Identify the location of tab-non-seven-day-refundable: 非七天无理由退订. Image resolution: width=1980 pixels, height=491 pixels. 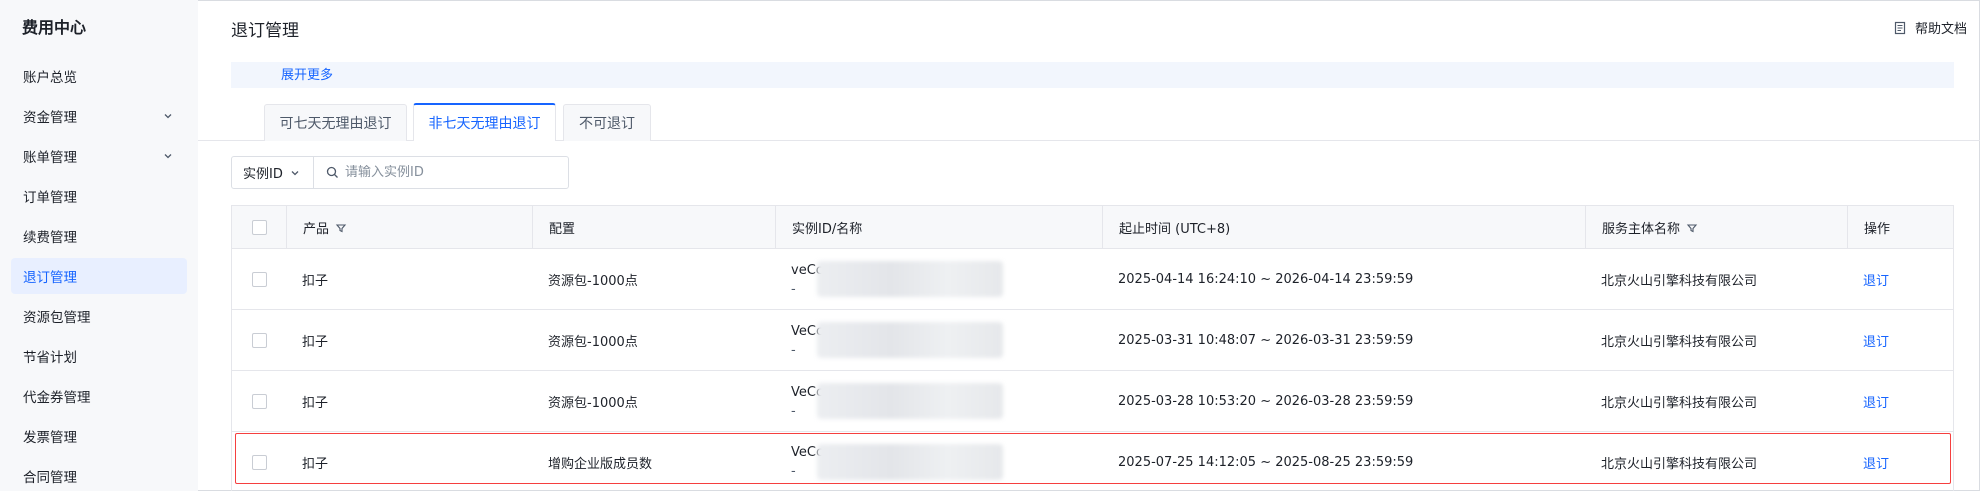
(484, 122).